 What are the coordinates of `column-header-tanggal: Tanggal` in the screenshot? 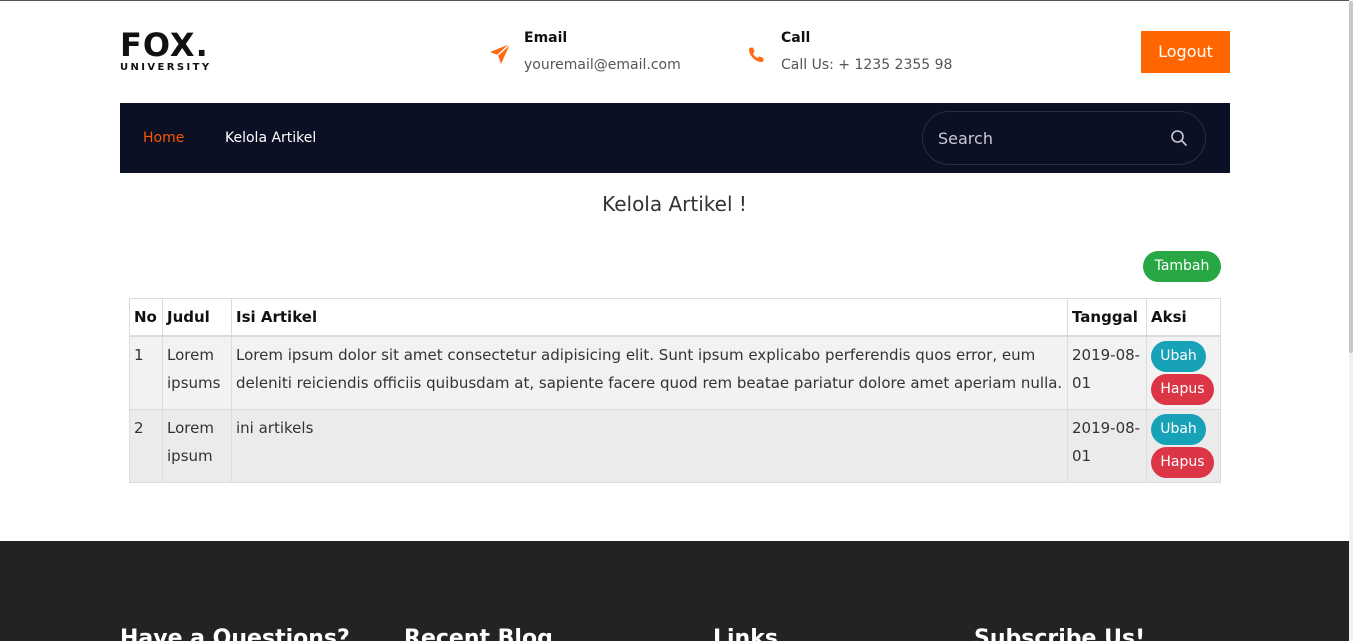 It's located at (1107, 317).